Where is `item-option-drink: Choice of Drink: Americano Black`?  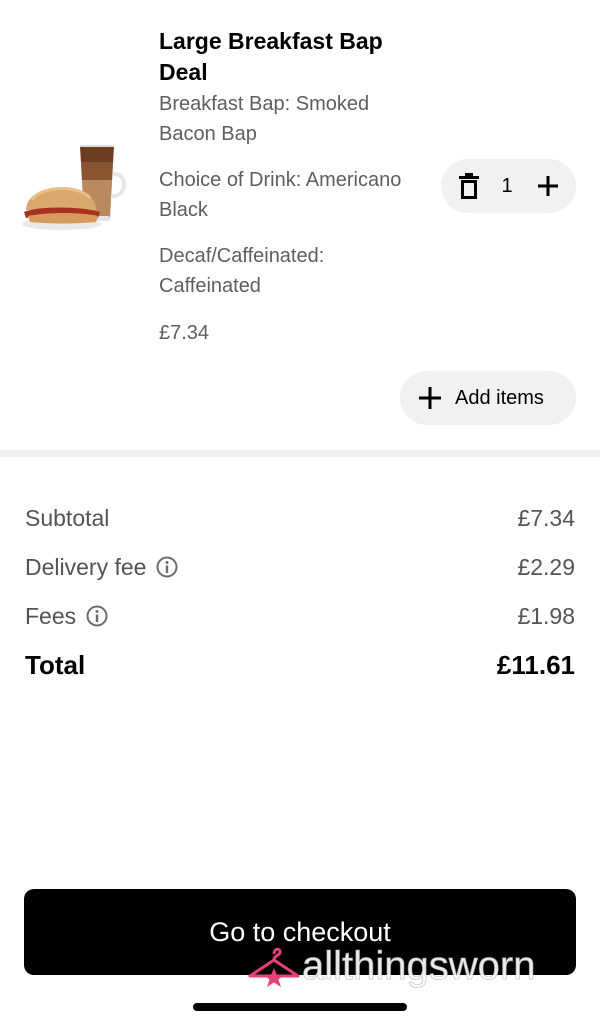
item-option-drink: Choice of Drink: Americano Black is located at coordinates (280, 195).